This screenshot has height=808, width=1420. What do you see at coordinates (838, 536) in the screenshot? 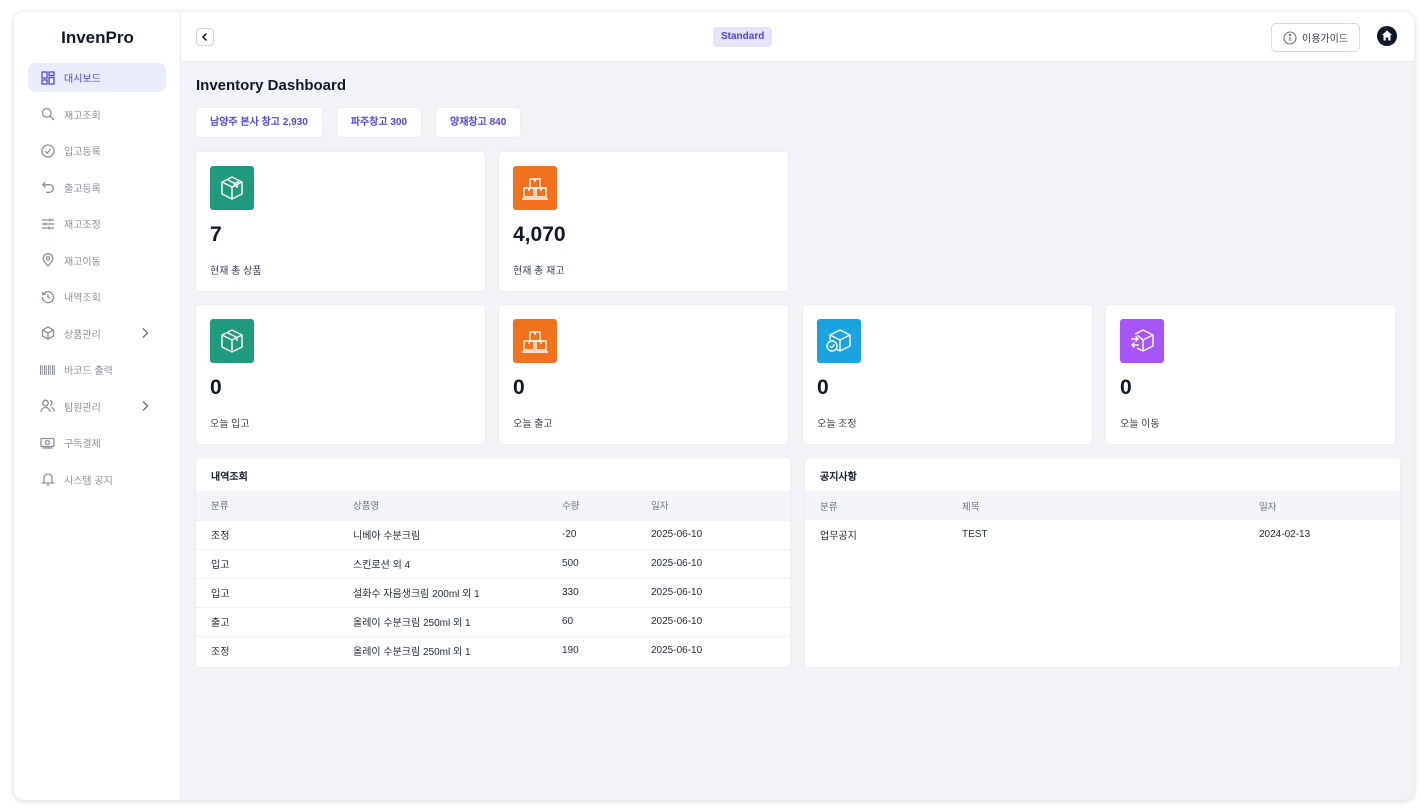
I see `cell-category: 업무공지` at bounding box center [838, 536].